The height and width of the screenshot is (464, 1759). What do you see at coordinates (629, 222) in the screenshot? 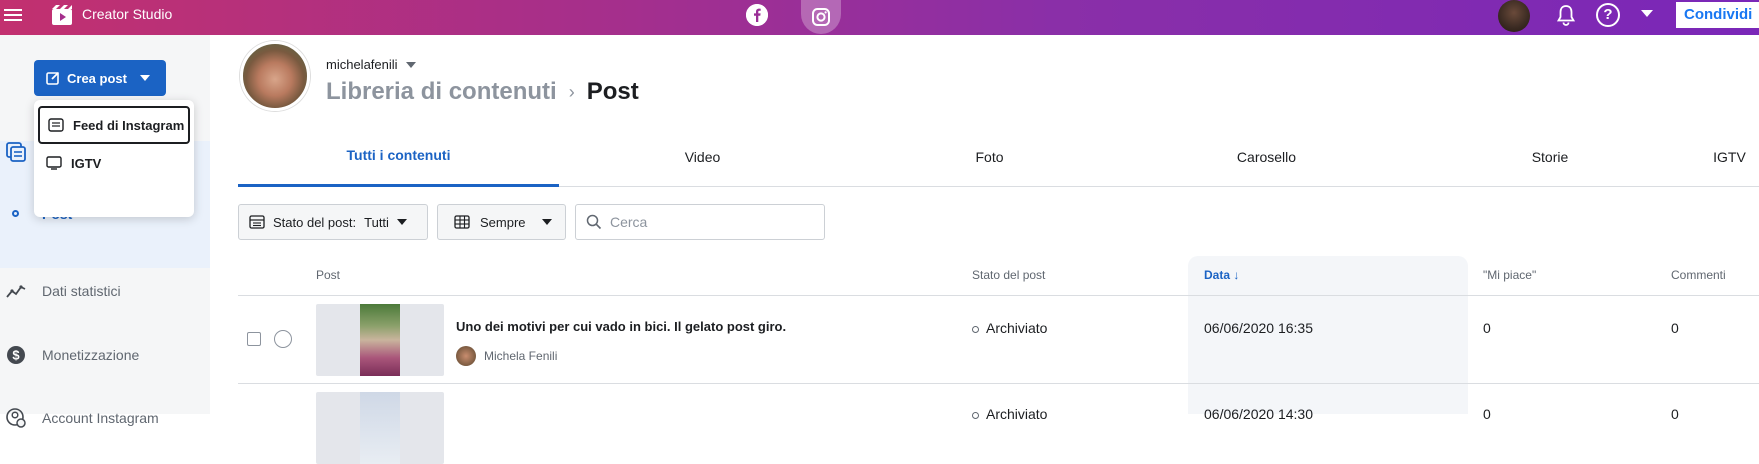
I see `search-placeholder: Cerca` at bounding box center [629, 222].